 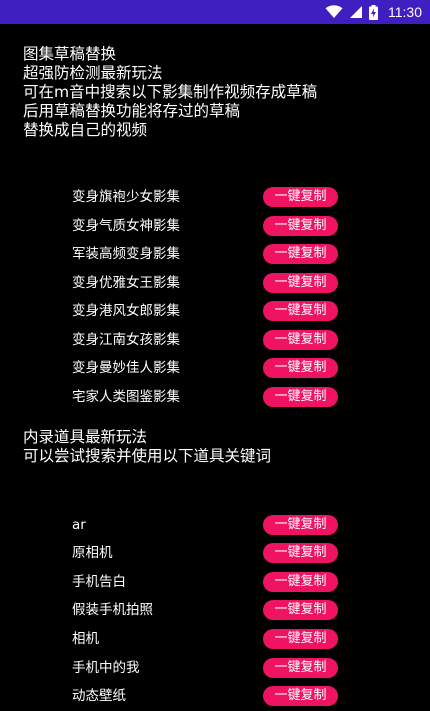 What do you see at coordinates (79, 525) in the screenshot?
I see `item-label: ar` at bounding box center [79, 525].